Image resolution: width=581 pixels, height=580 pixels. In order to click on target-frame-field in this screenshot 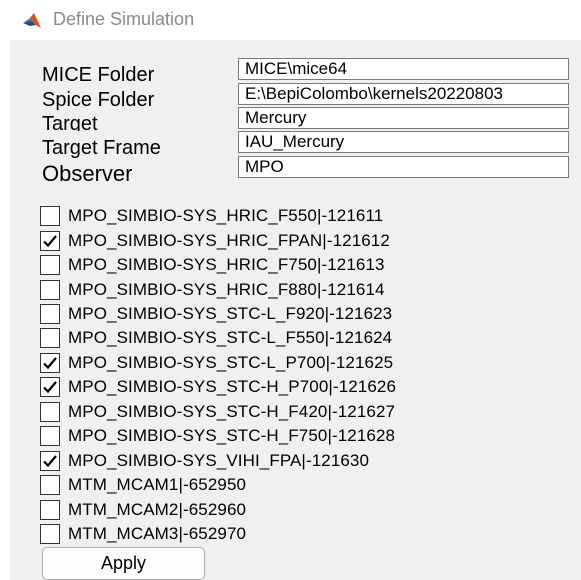, I will do `click(403, 142)`.